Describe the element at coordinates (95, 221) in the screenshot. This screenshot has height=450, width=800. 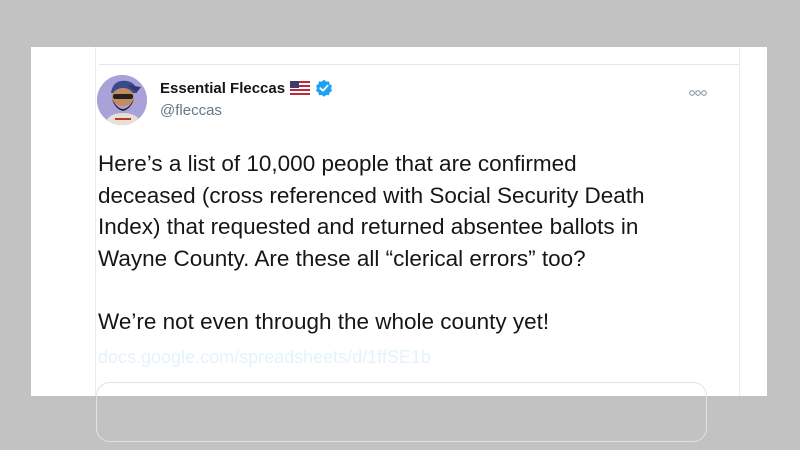
I see `tweet-frame-left-border` at that location.